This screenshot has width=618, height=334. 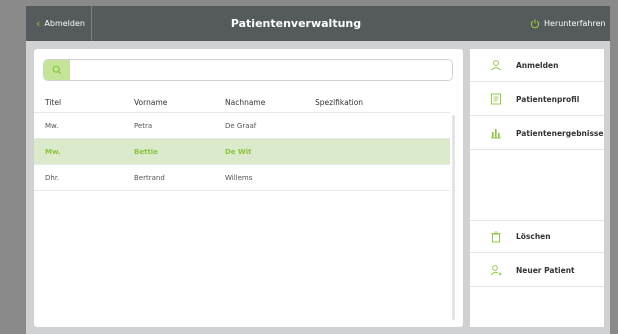 What do you see at coordinates (64, 23) in the screenshot?
I see `logout-label: Abmelden` at bounding box center [64, 23].